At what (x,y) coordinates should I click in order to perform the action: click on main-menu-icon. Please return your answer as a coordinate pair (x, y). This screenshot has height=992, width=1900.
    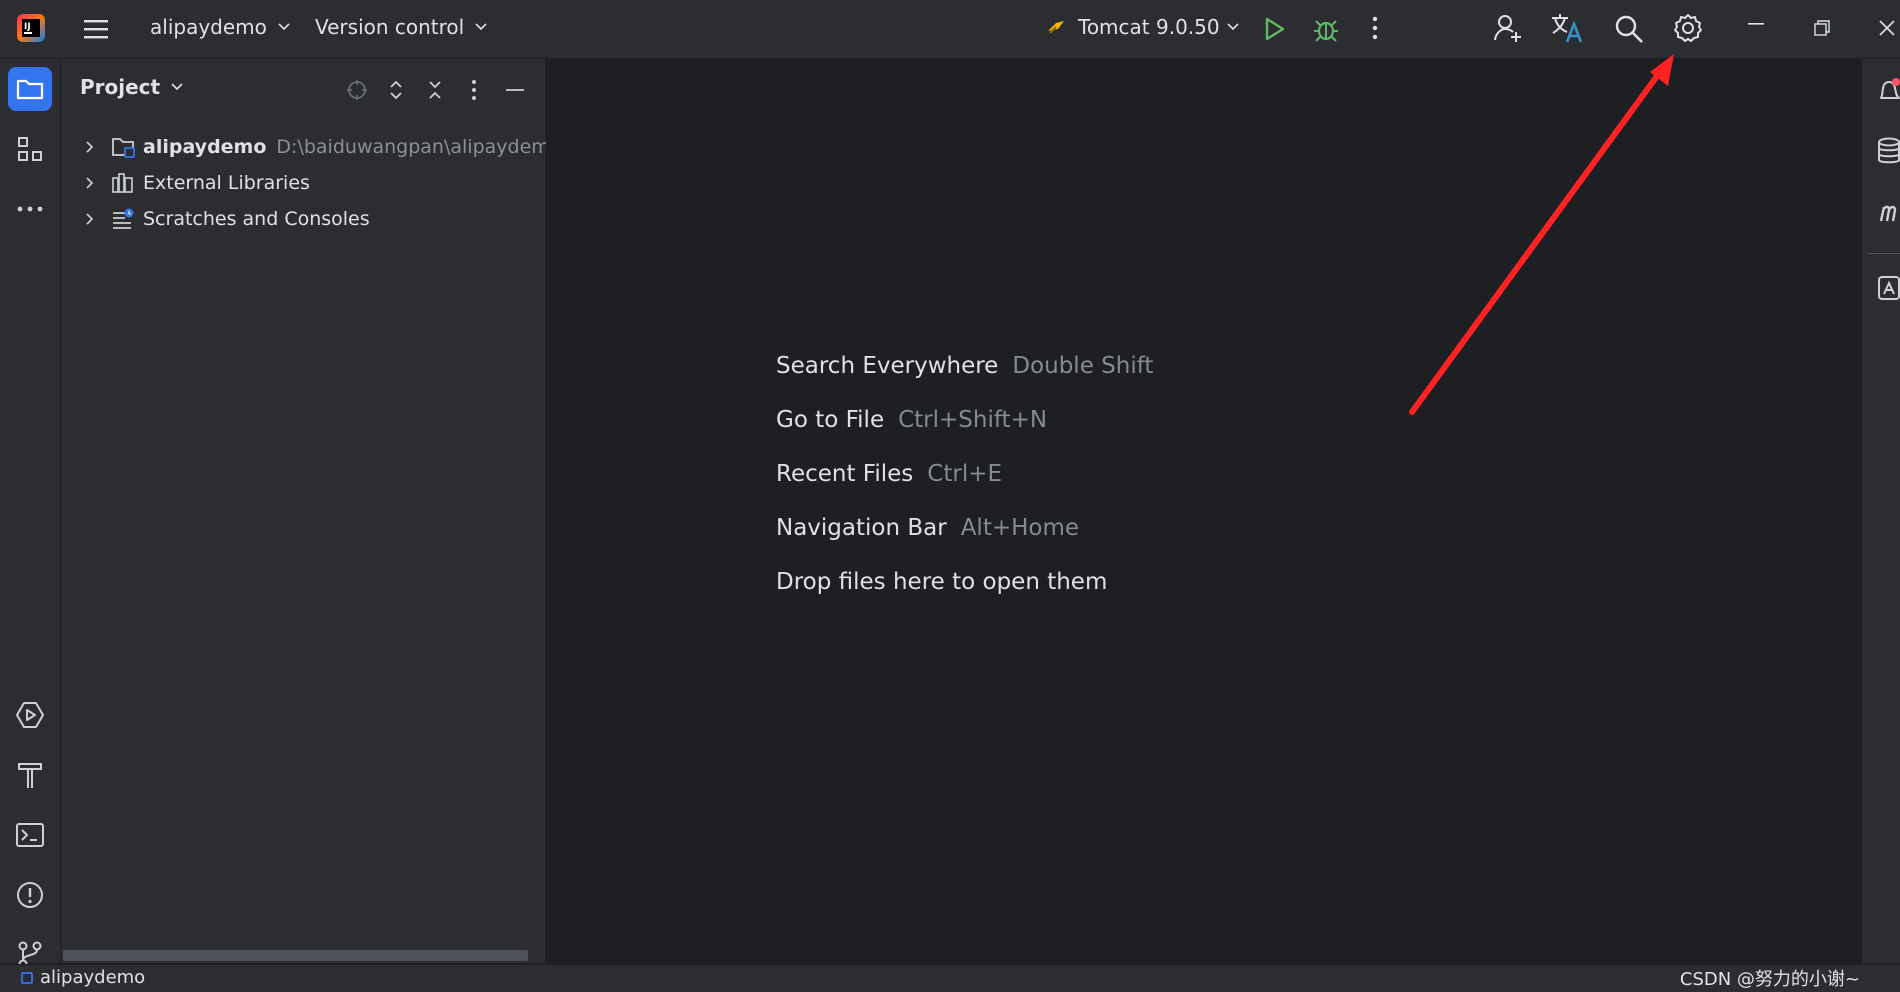
    Looking at the image, I should click on (96, 29).